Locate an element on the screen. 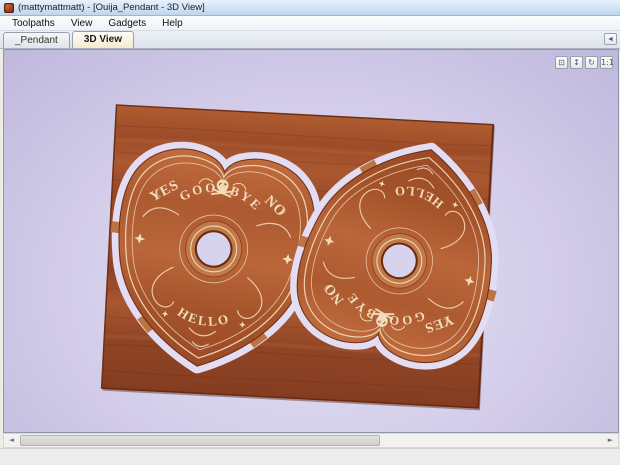 The image size is (620, 465). menu-bar: Toolpaths View Gadgets Help is located at coordinates (310, 23).